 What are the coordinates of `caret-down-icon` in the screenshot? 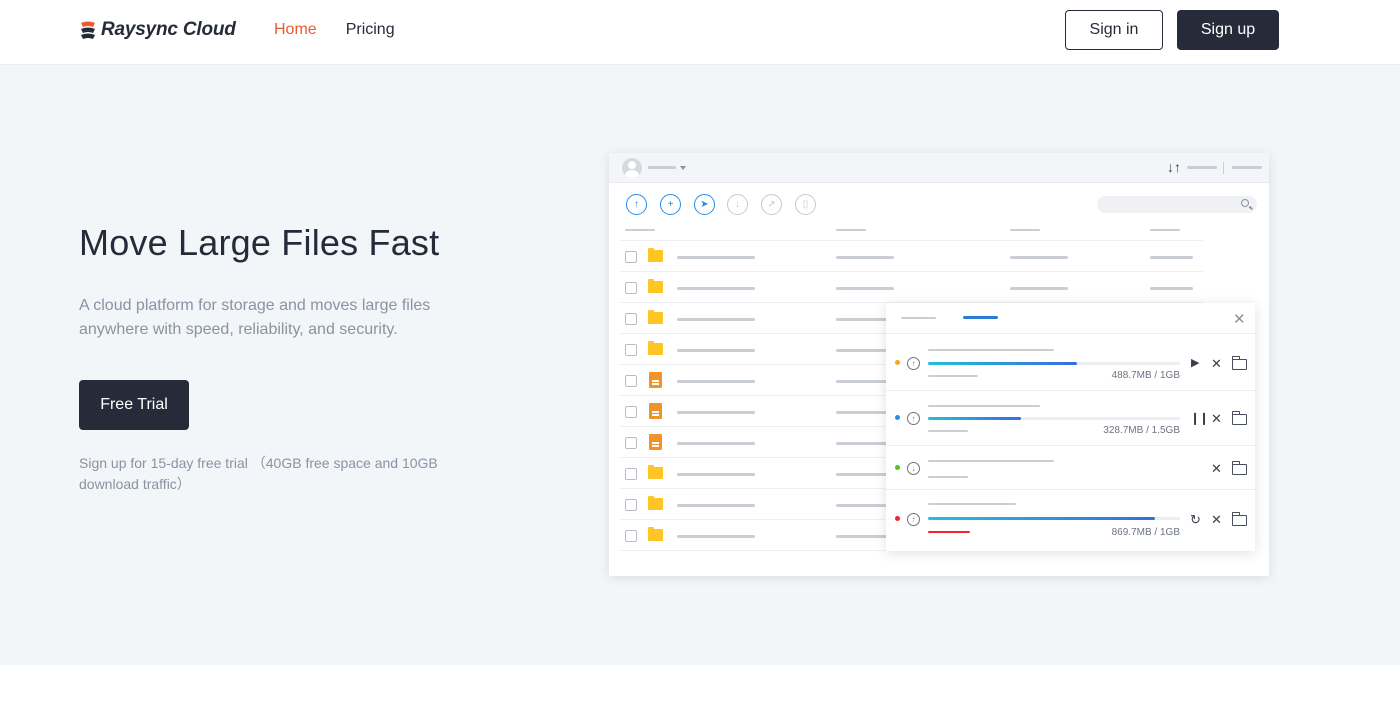 It's located at (683, 168).